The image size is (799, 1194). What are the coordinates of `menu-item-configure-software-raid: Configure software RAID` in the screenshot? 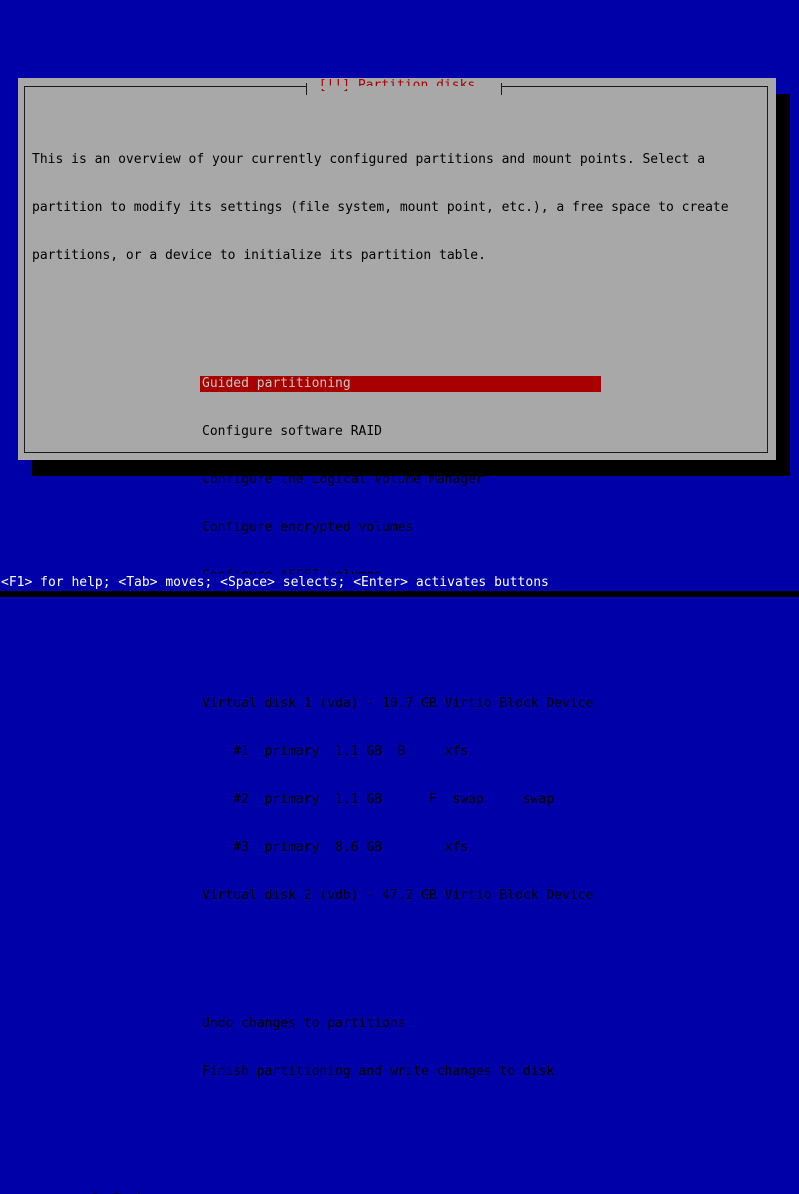 It's located at (400, 432).